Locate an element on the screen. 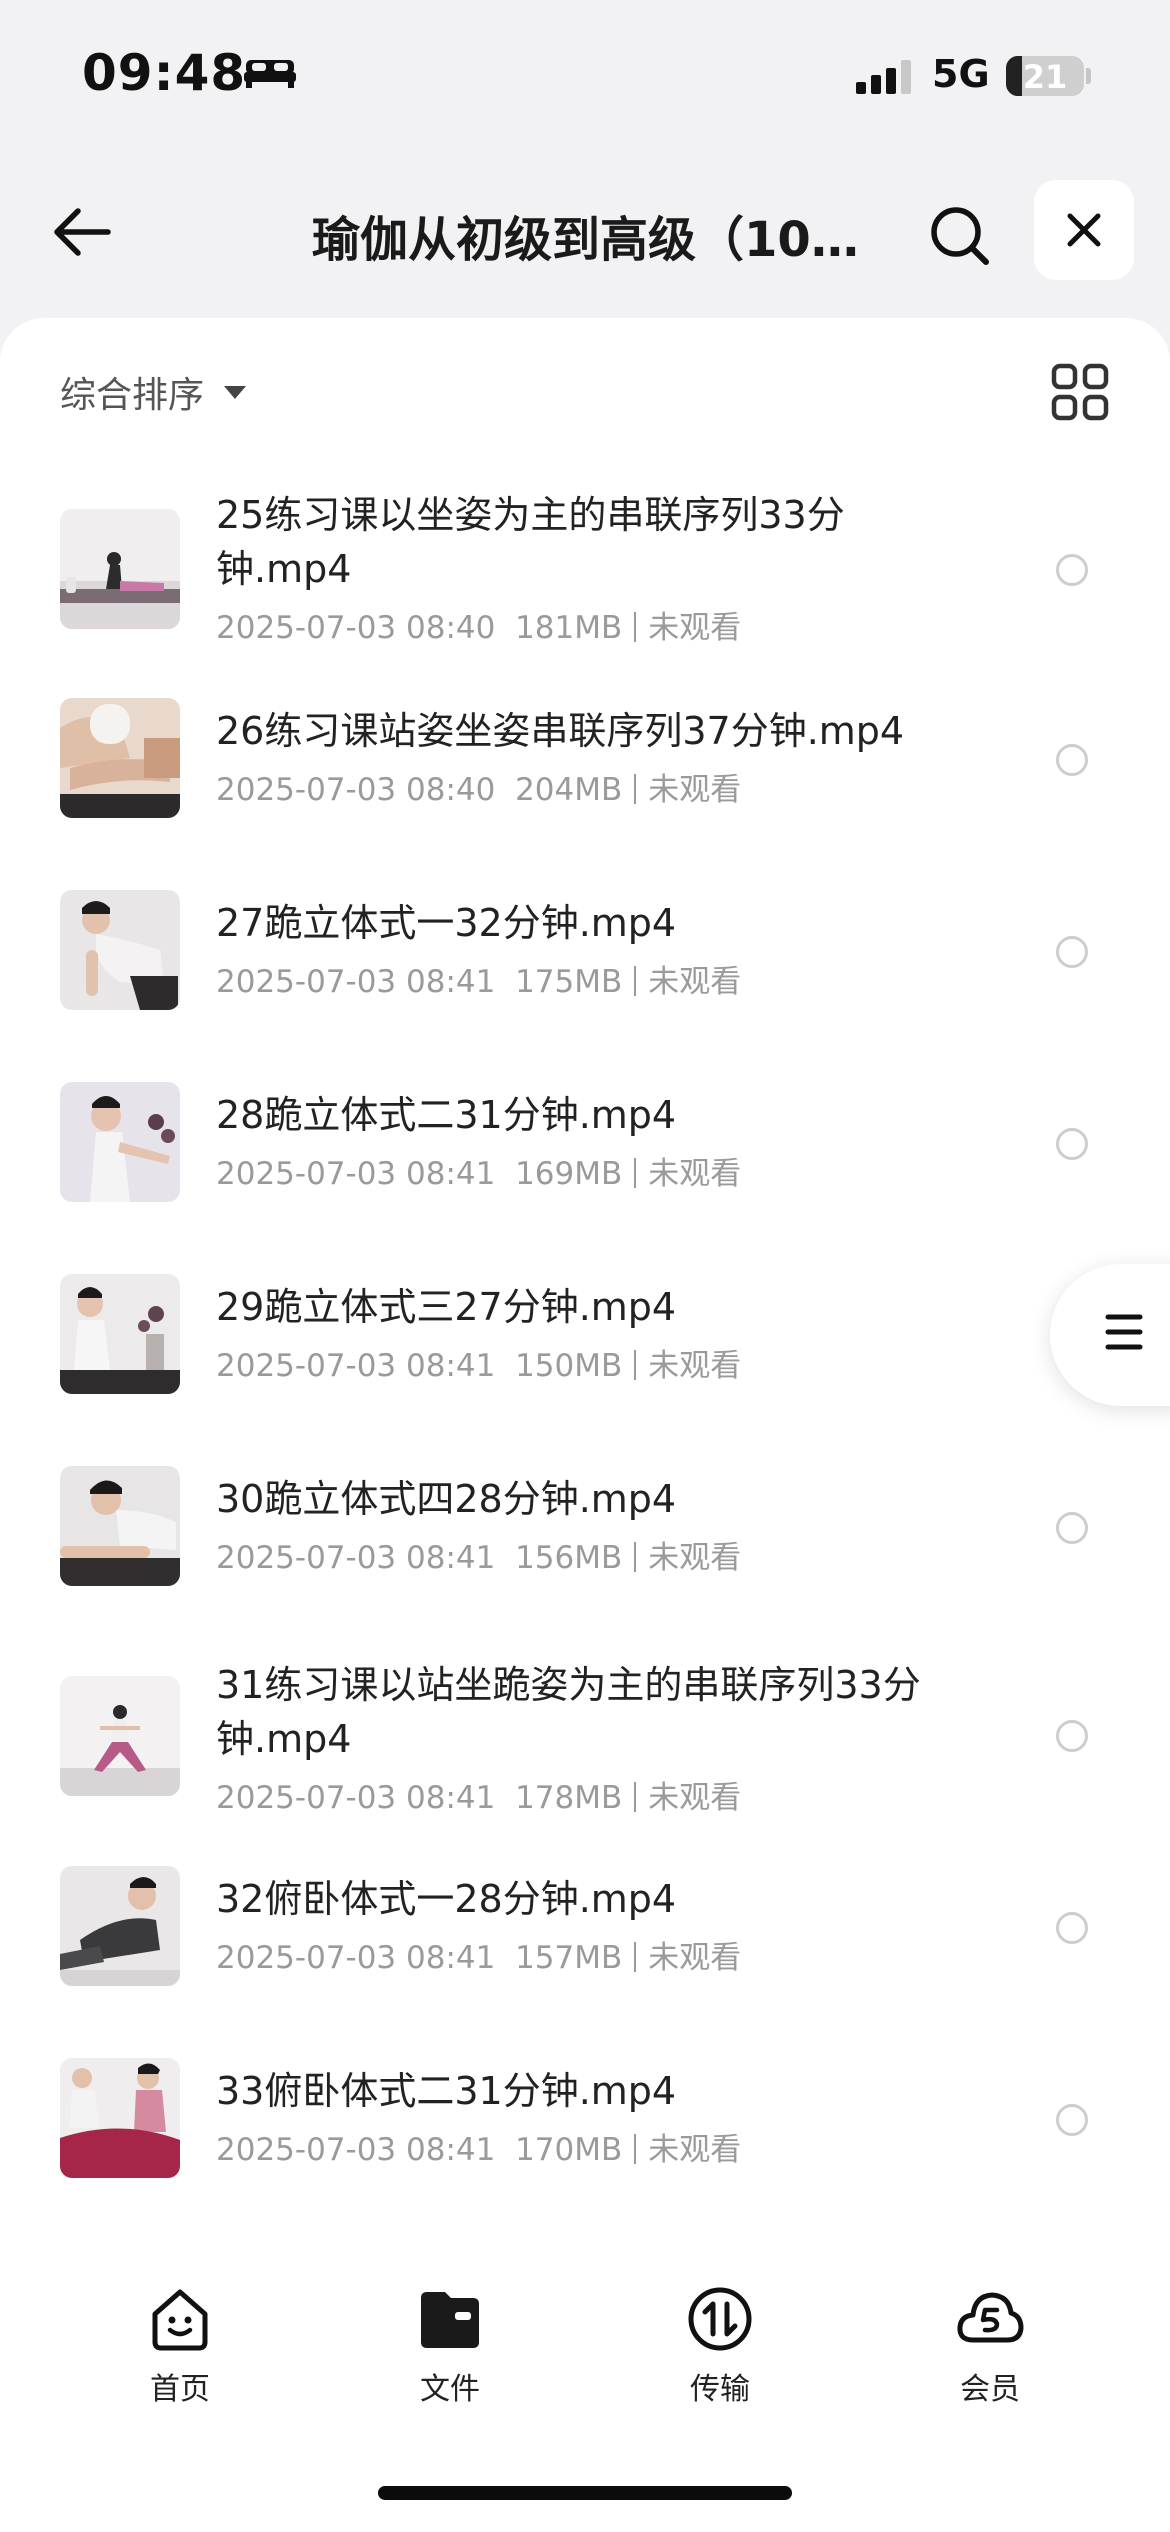 The height and width of the screenshot is (2532, 1170). file-meta: 2025-07-03 08:41 169MB 未观看 is located at coordinates (586, 1170).